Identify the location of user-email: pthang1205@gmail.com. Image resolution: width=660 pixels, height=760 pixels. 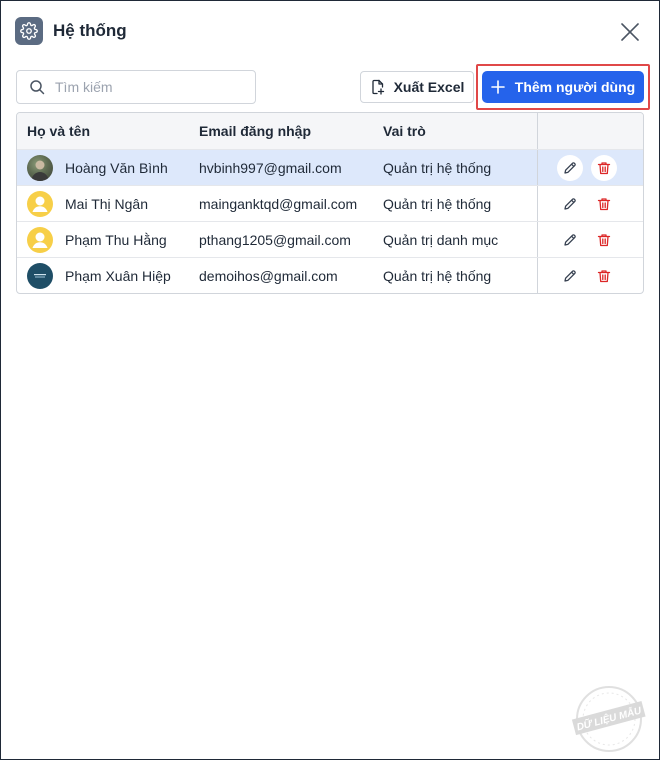
(275, 239).